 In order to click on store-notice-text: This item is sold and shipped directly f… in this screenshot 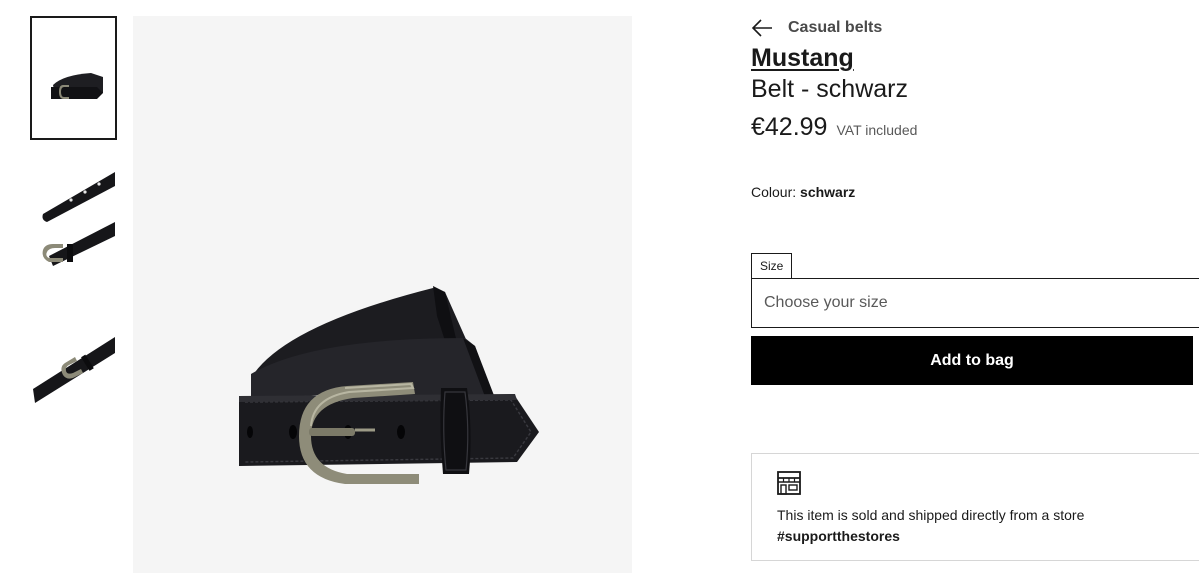, I will do `click(931, 515)`.